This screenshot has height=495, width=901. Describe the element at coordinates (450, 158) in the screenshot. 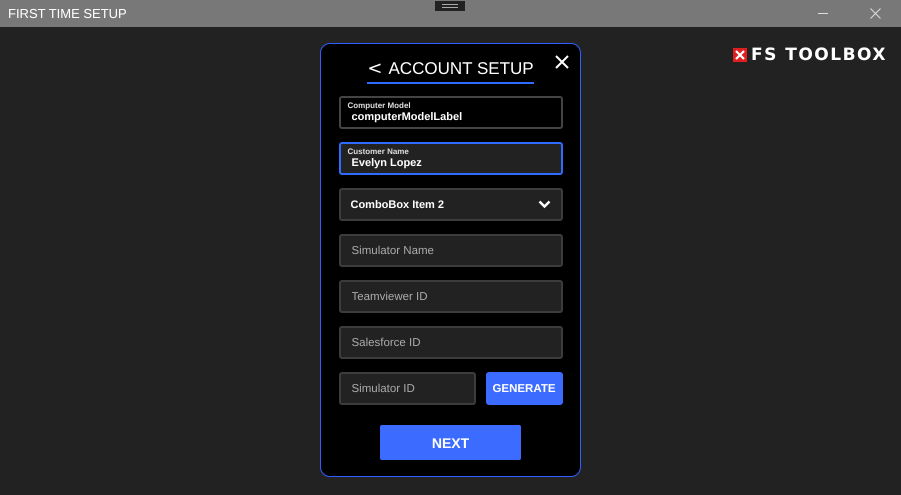

I see `text-field: Customer Name Evelyn Lopez` at that location.